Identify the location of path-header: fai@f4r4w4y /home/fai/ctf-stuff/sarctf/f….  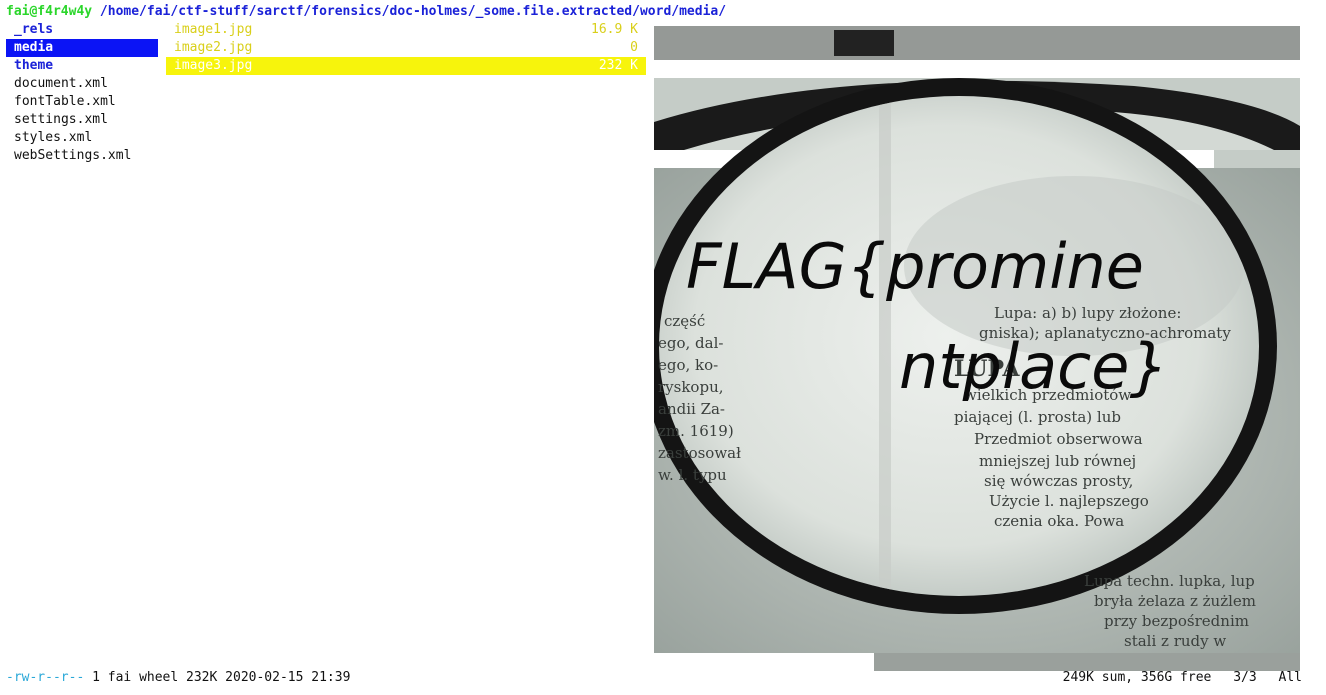
(366, 12).